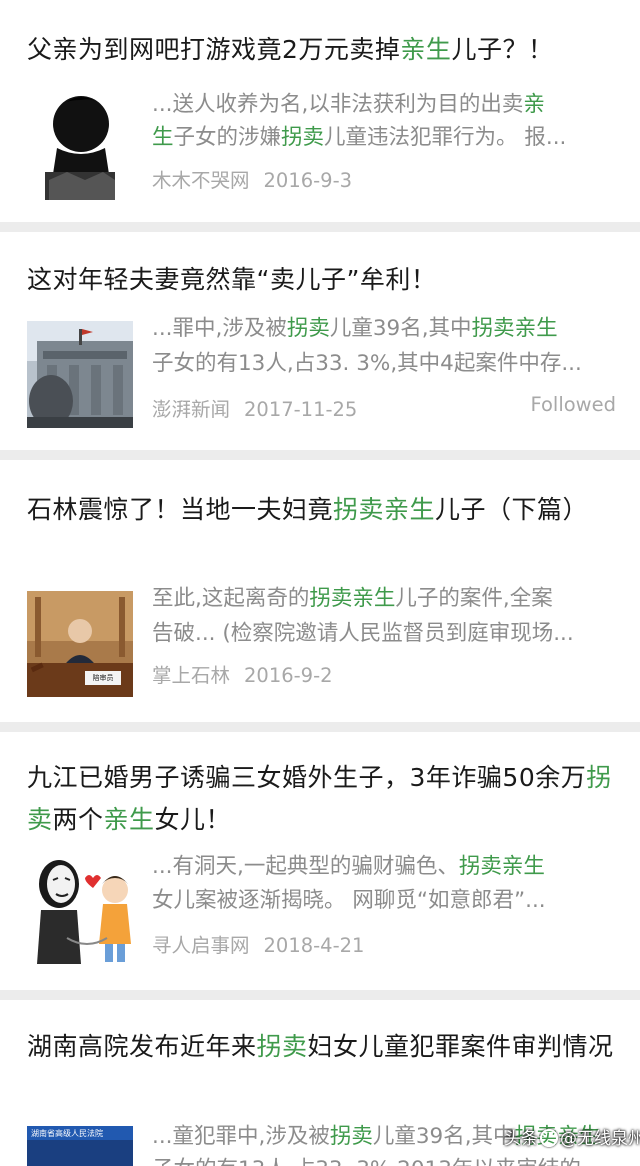 This screenshot has height=1166, width=640. Describe the element at coordinates (227, 137) in the screenshot. I see `text-segment: 子女的涉嫌` at that location.